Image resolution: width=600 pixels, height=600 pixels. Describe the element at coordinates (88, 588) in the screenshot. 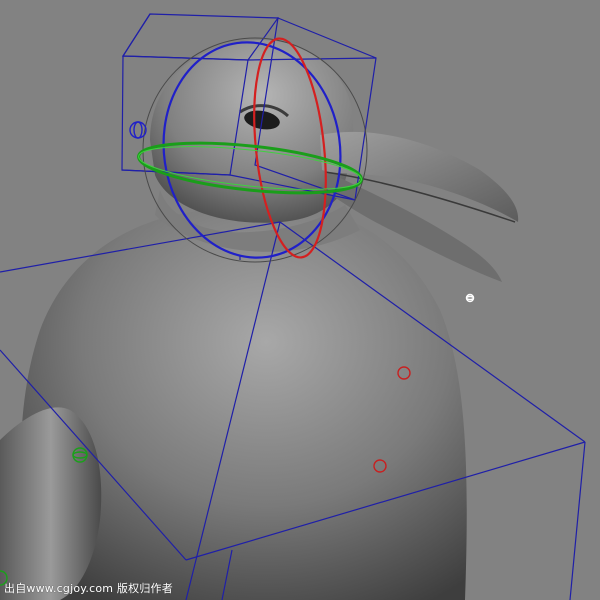

I see `watermark-text: 出自www.cgjoy.com 版权归作者` at that location.